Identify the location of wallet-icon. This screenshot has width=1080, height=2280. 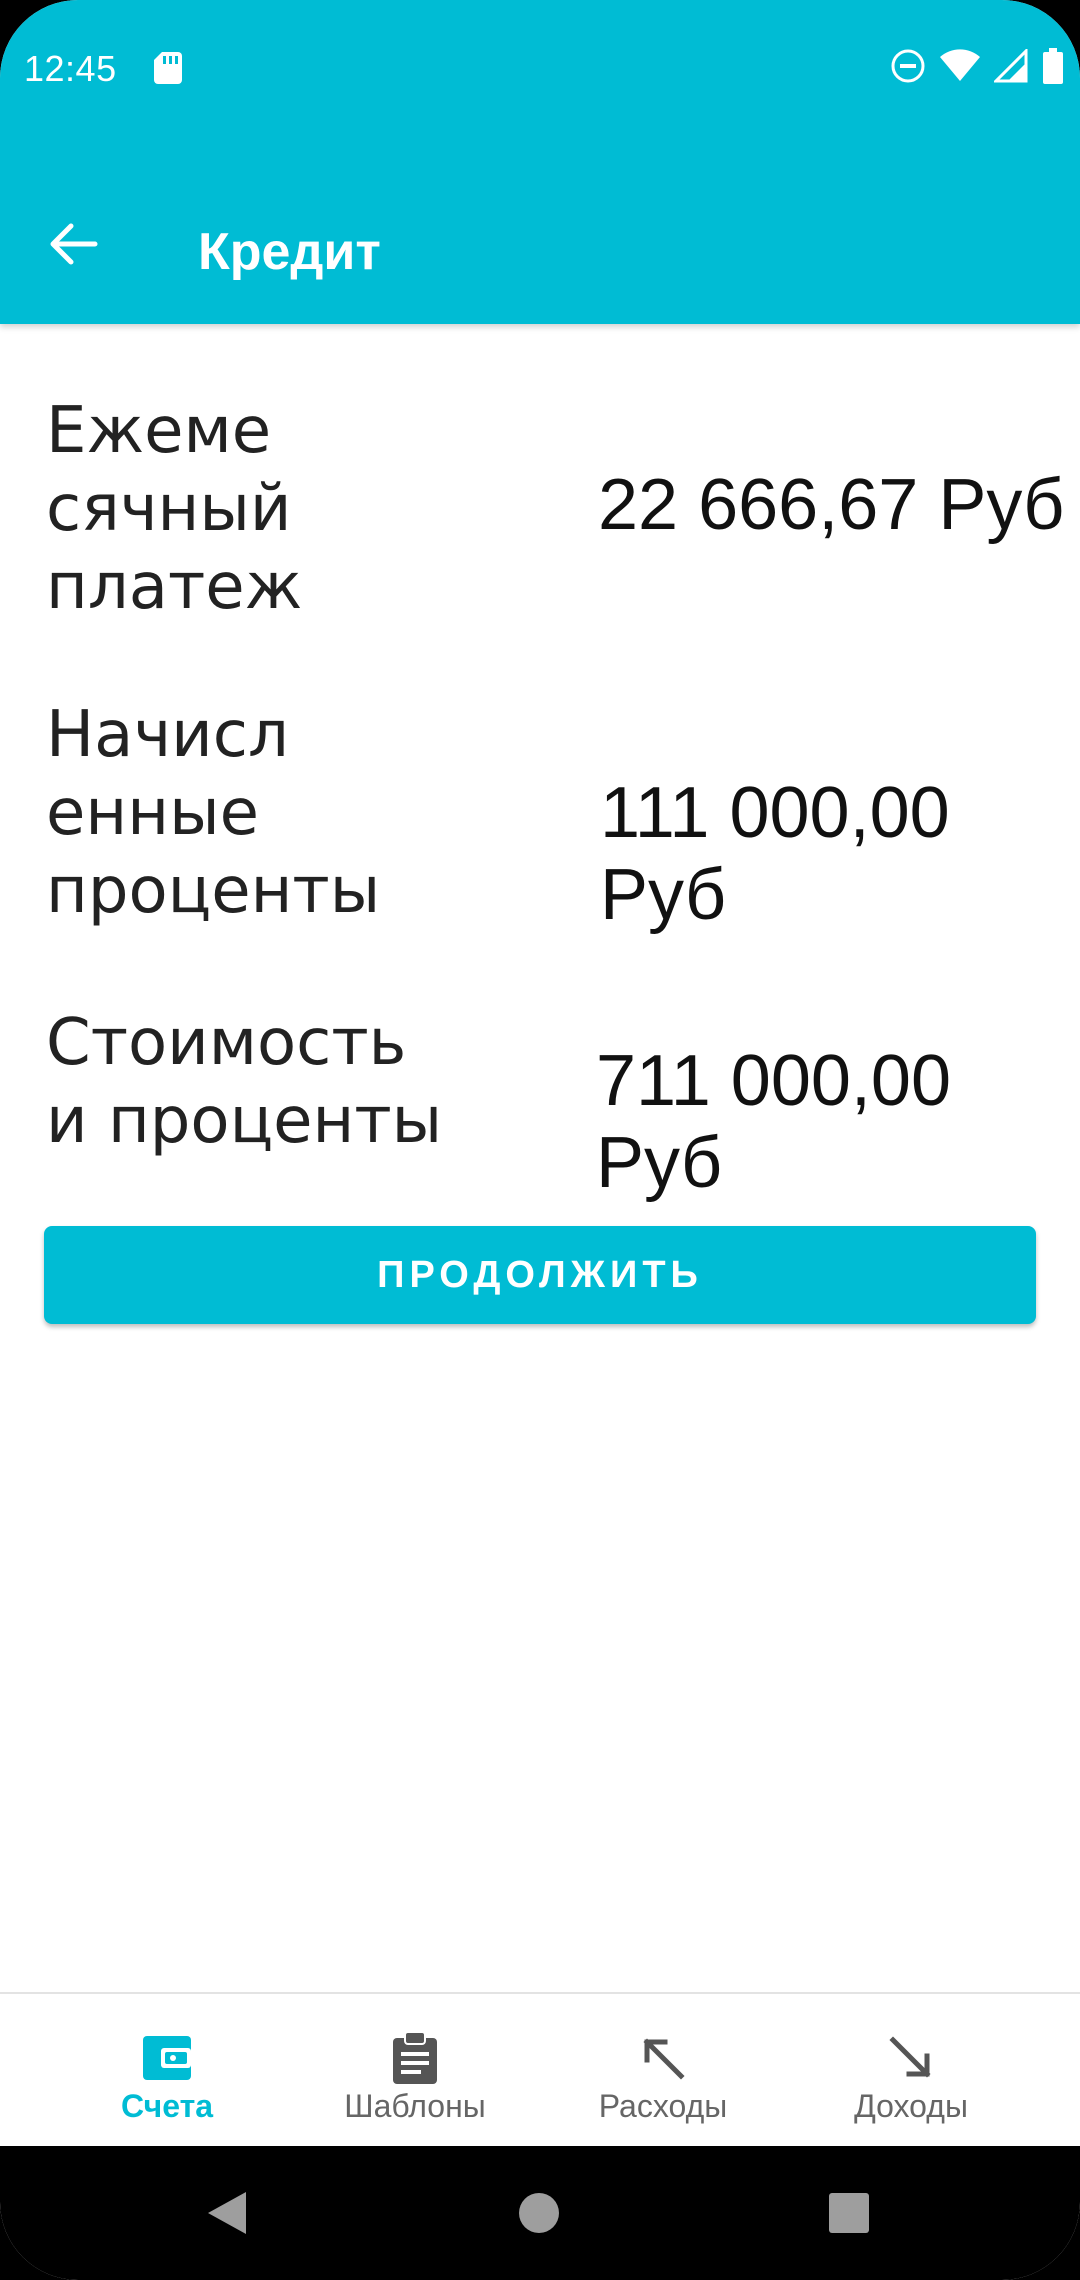
(167, 2058).